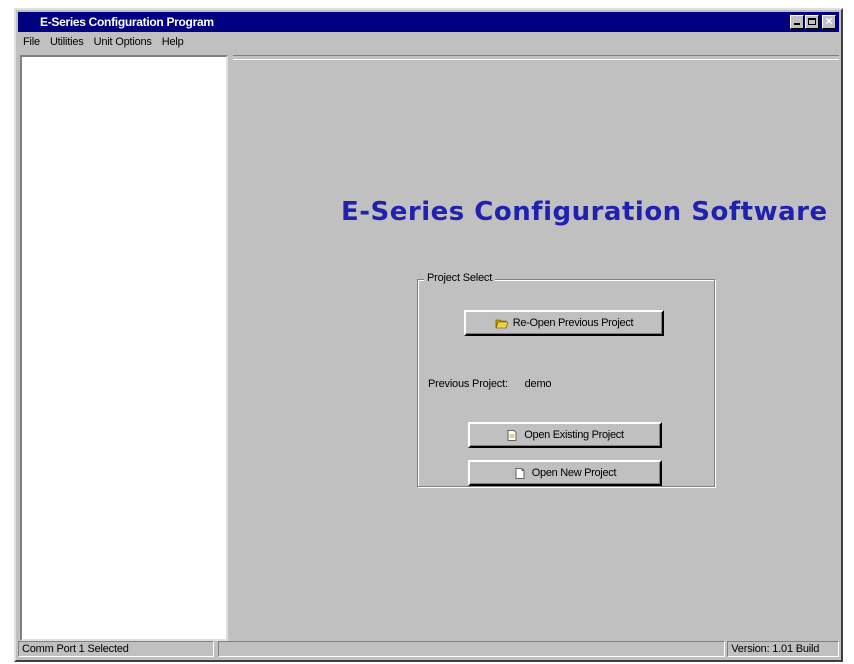 This screenshot has height=664, width=854. I want to click on status-middle, so click(471, 649).